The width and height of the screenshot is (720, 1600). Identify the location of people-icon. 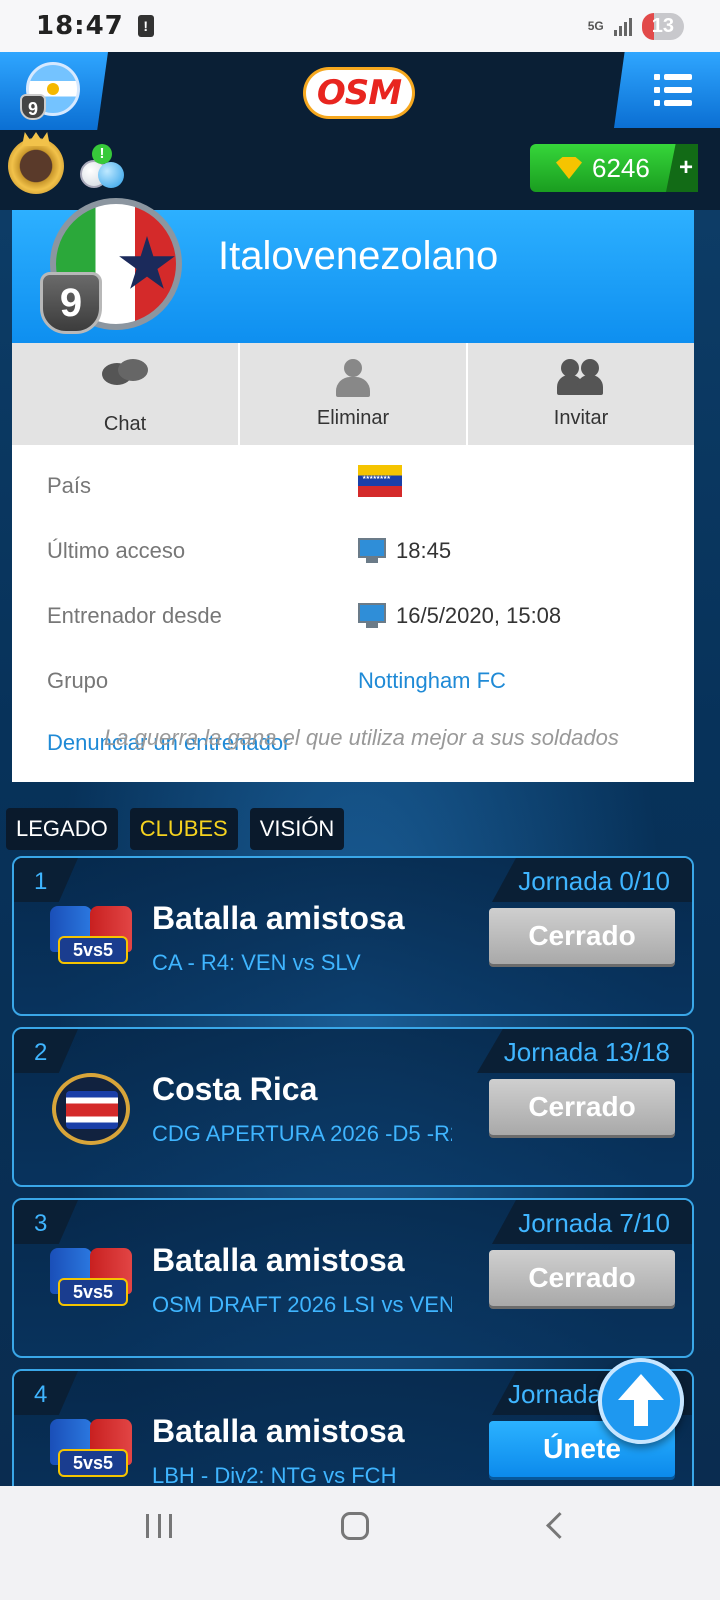
(581, 377).